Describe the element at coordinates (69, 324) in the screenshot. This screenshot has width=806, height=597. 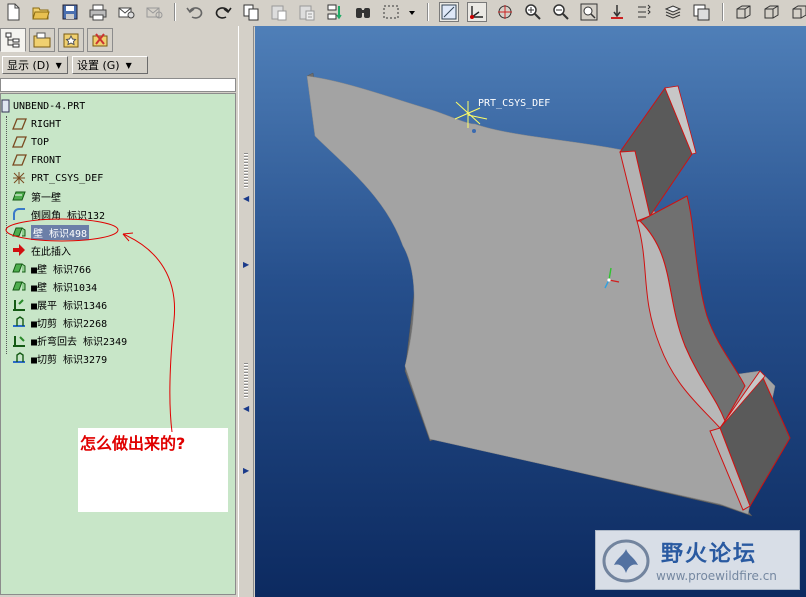
I see `tree-item-label: ■切剪 标识2268` at that location.